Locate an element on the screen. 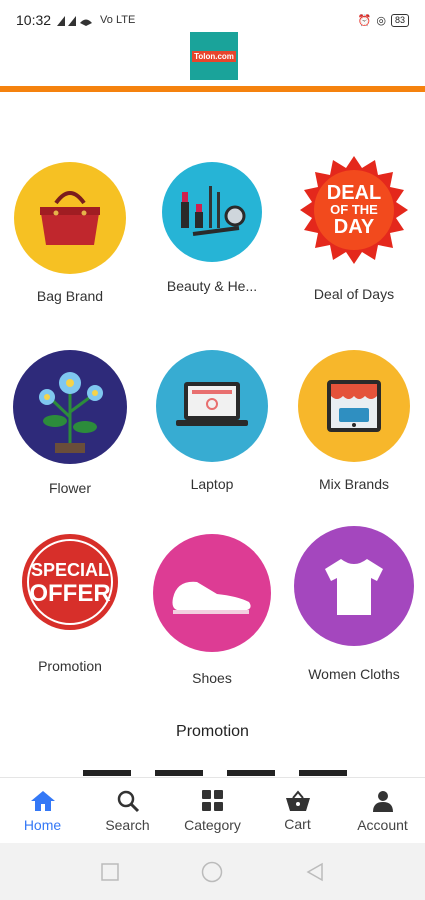 The width and height of the screenshot is (425, 900). category-label: Women Cloths is located at coordinates (354, 674).